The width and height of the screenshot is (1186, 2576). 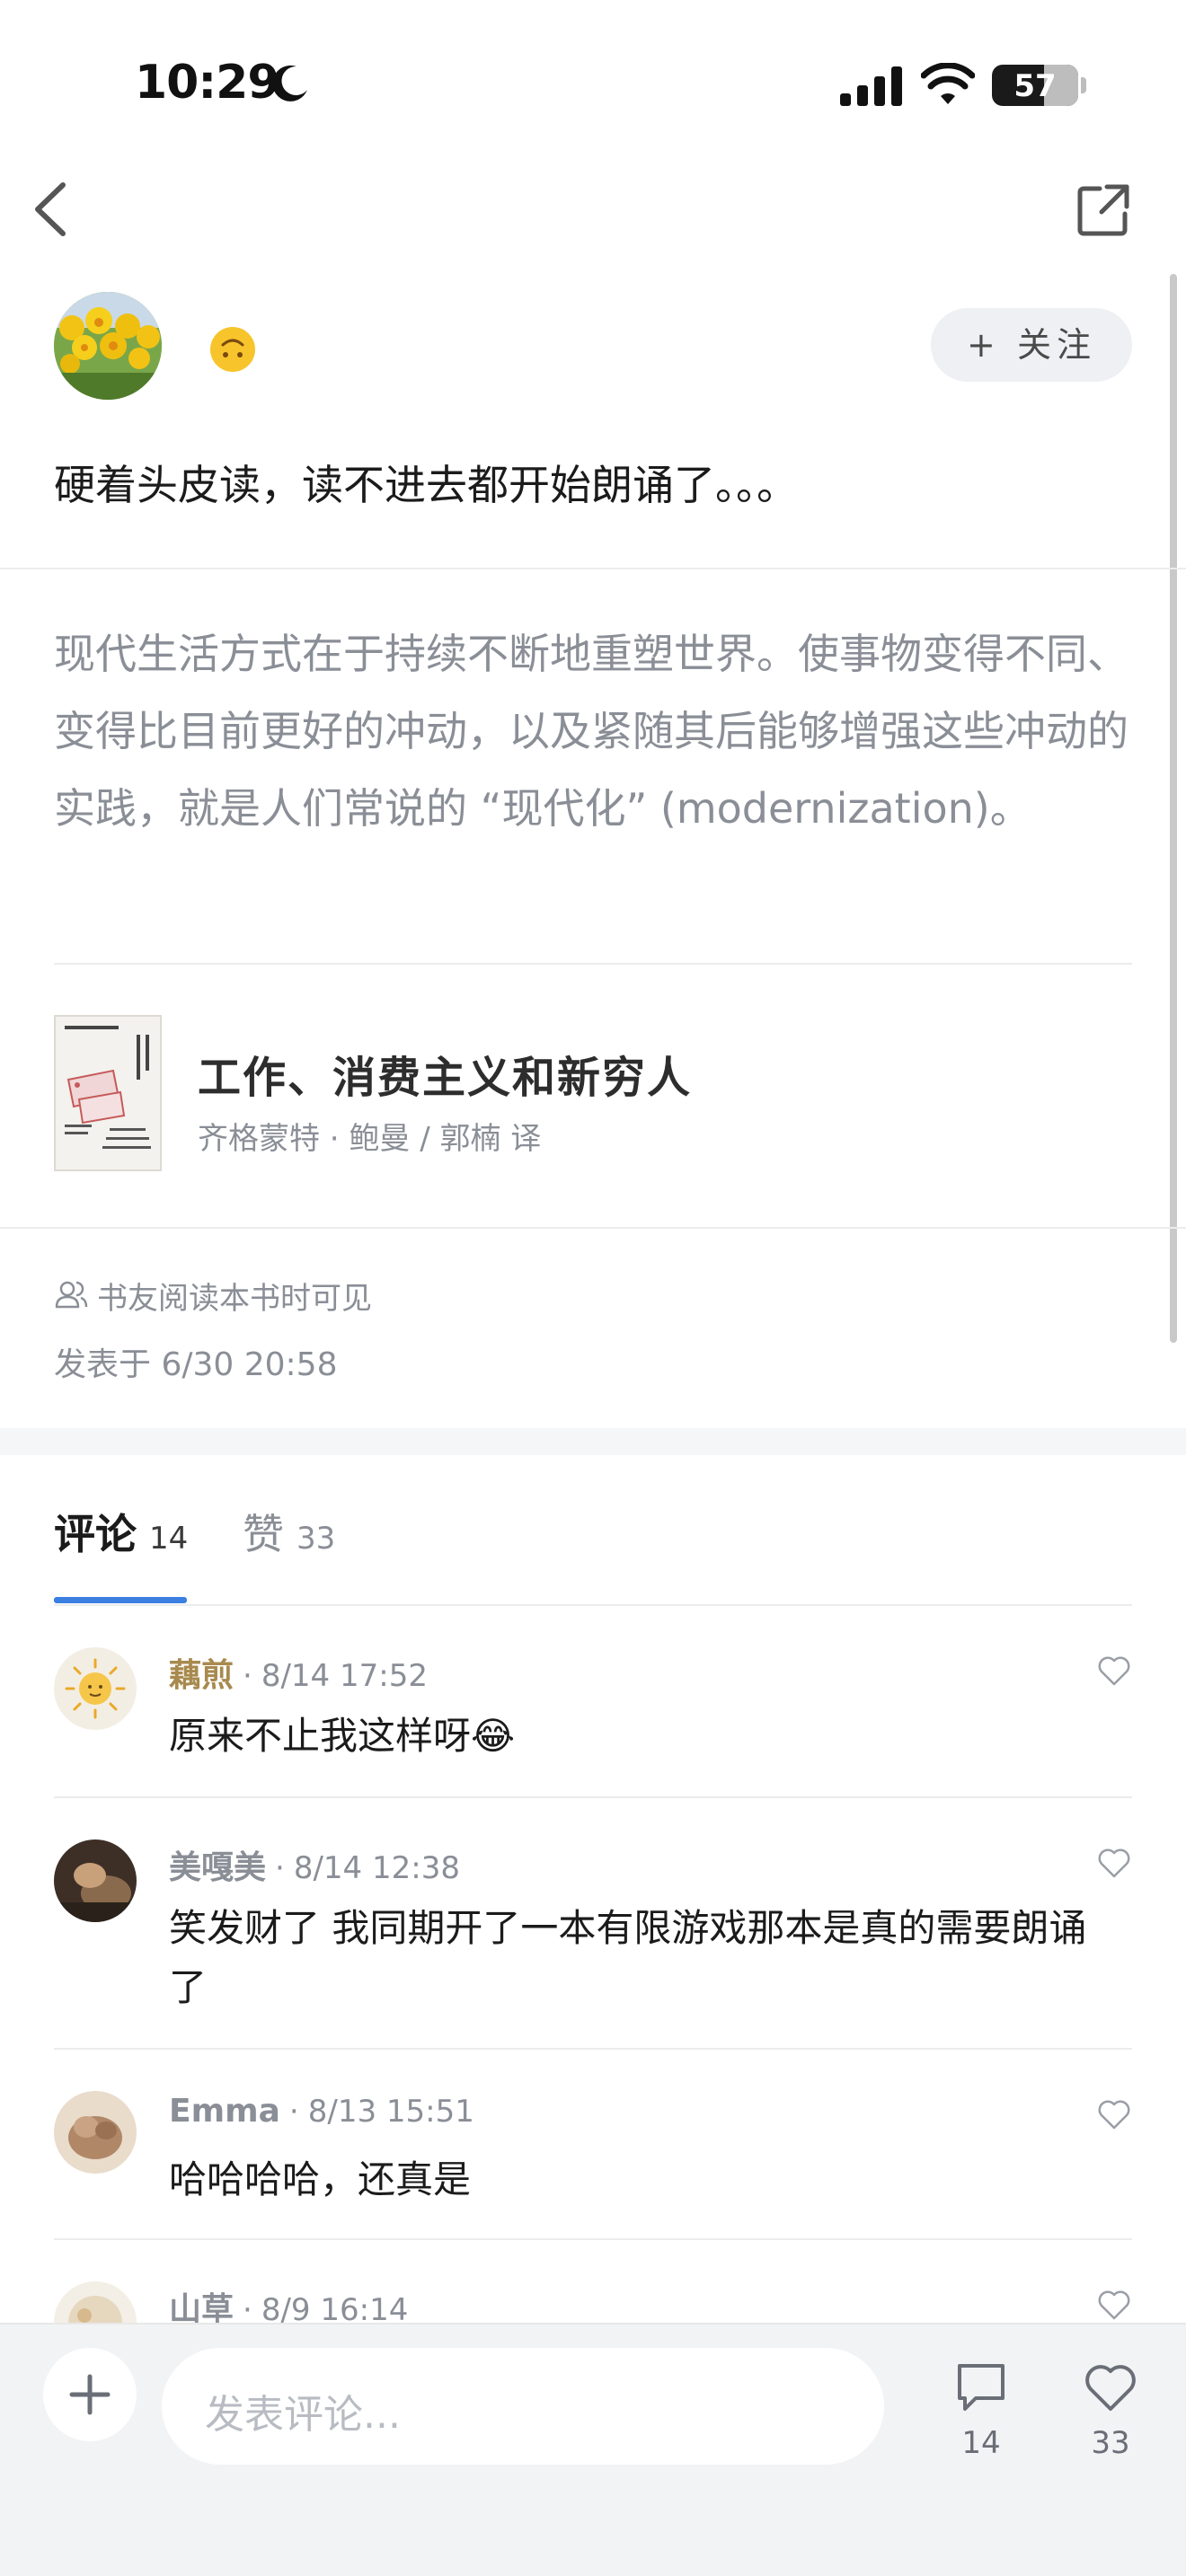 What do you see at coordinates (289, 83) in the screenshot?
I see `do-not-disturb-moon-icon` at bounding box center [289, 83].